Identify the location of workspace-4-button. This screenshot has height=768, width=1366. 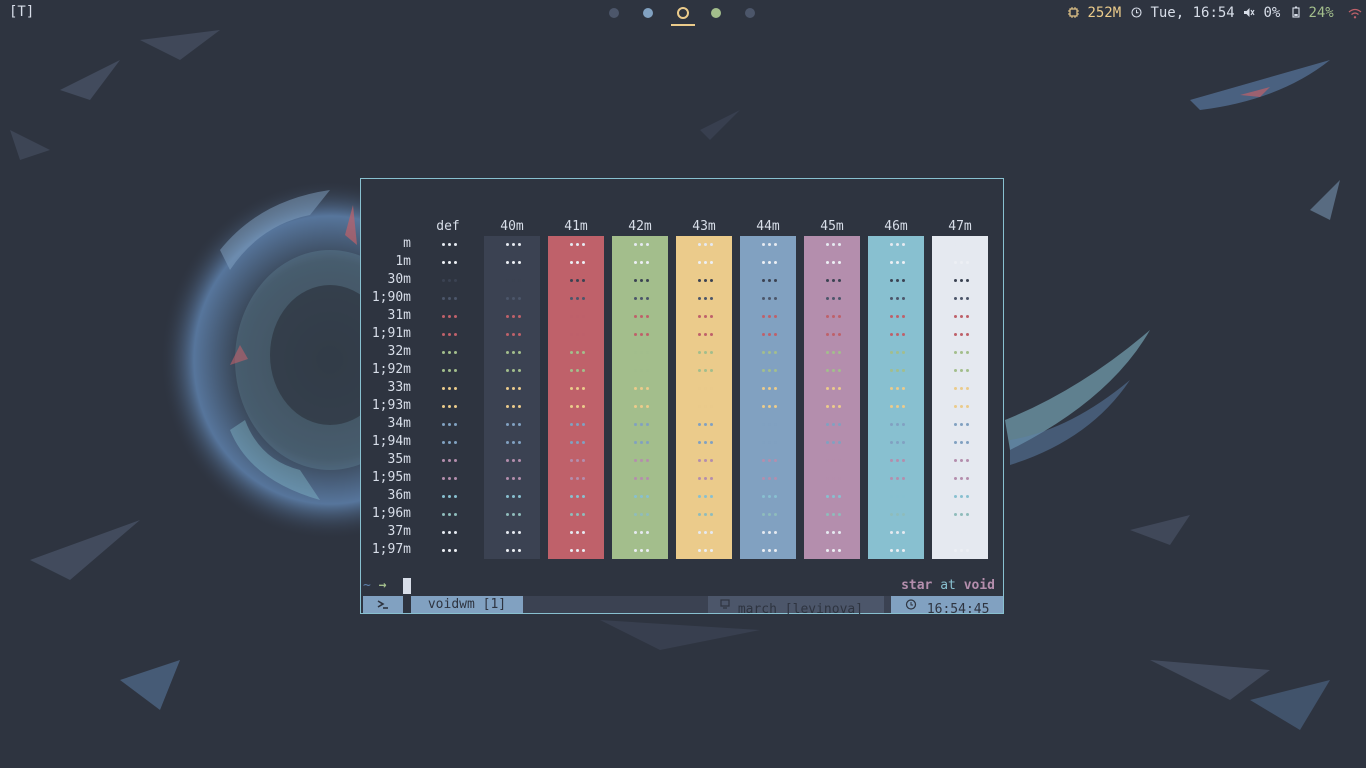
(716, 13).